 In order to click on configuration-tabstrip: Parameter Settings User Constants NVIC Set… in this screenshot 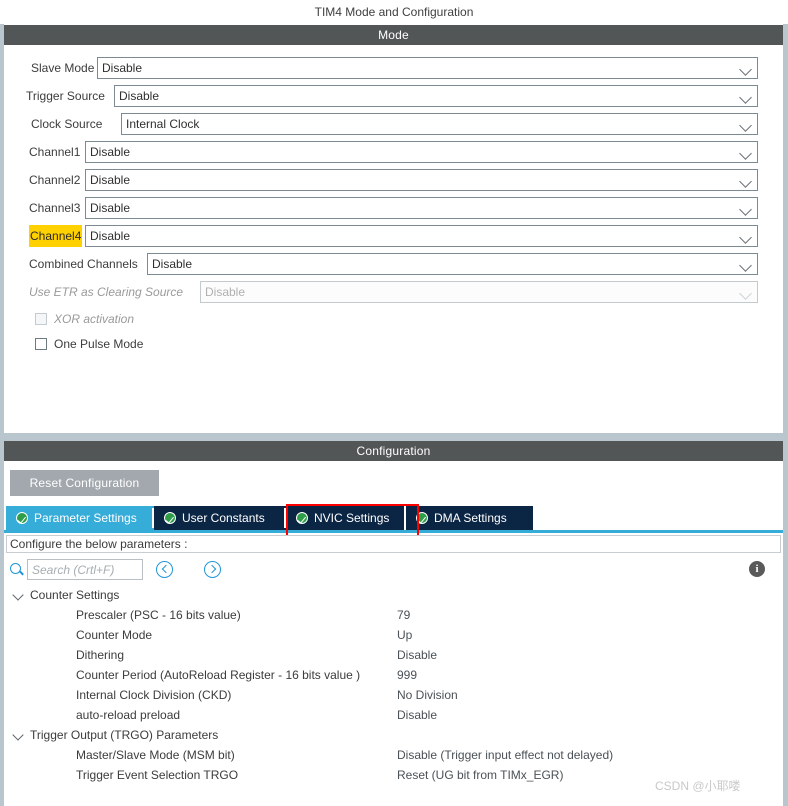, I will do `click(393, 518)`.